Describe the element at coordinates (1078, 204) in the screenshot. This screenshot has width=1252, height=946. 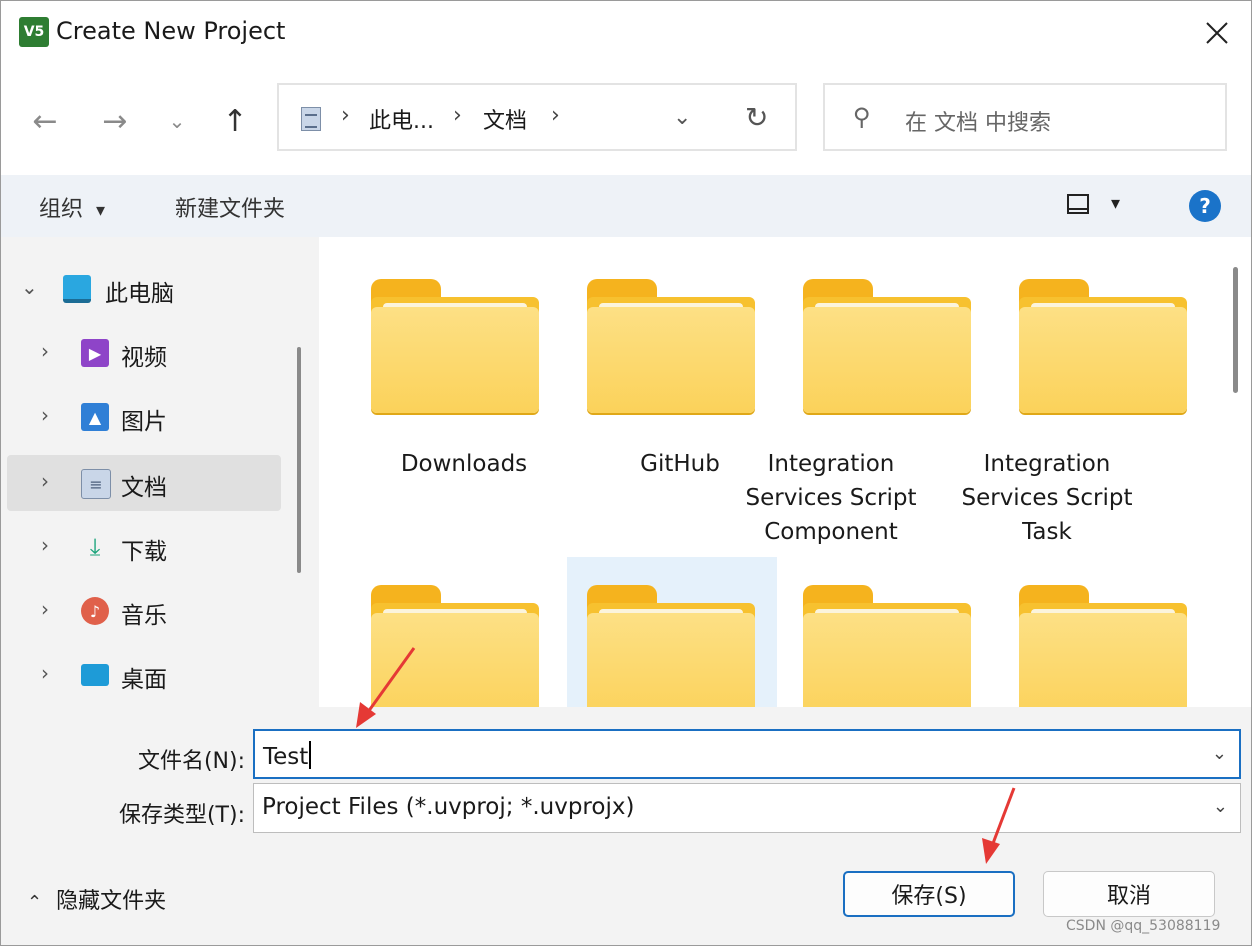
I see `view-mode-icon` at that location.